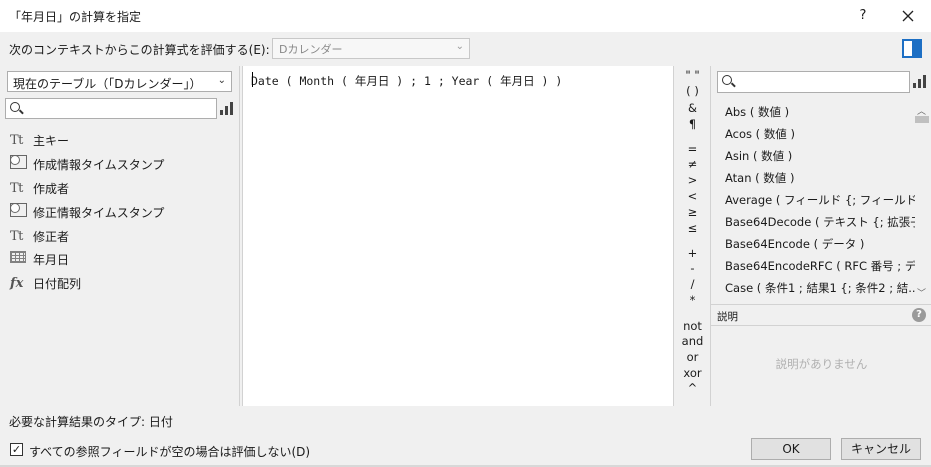  I want to click on field-item: Tt 作成者, so click(39, 188).